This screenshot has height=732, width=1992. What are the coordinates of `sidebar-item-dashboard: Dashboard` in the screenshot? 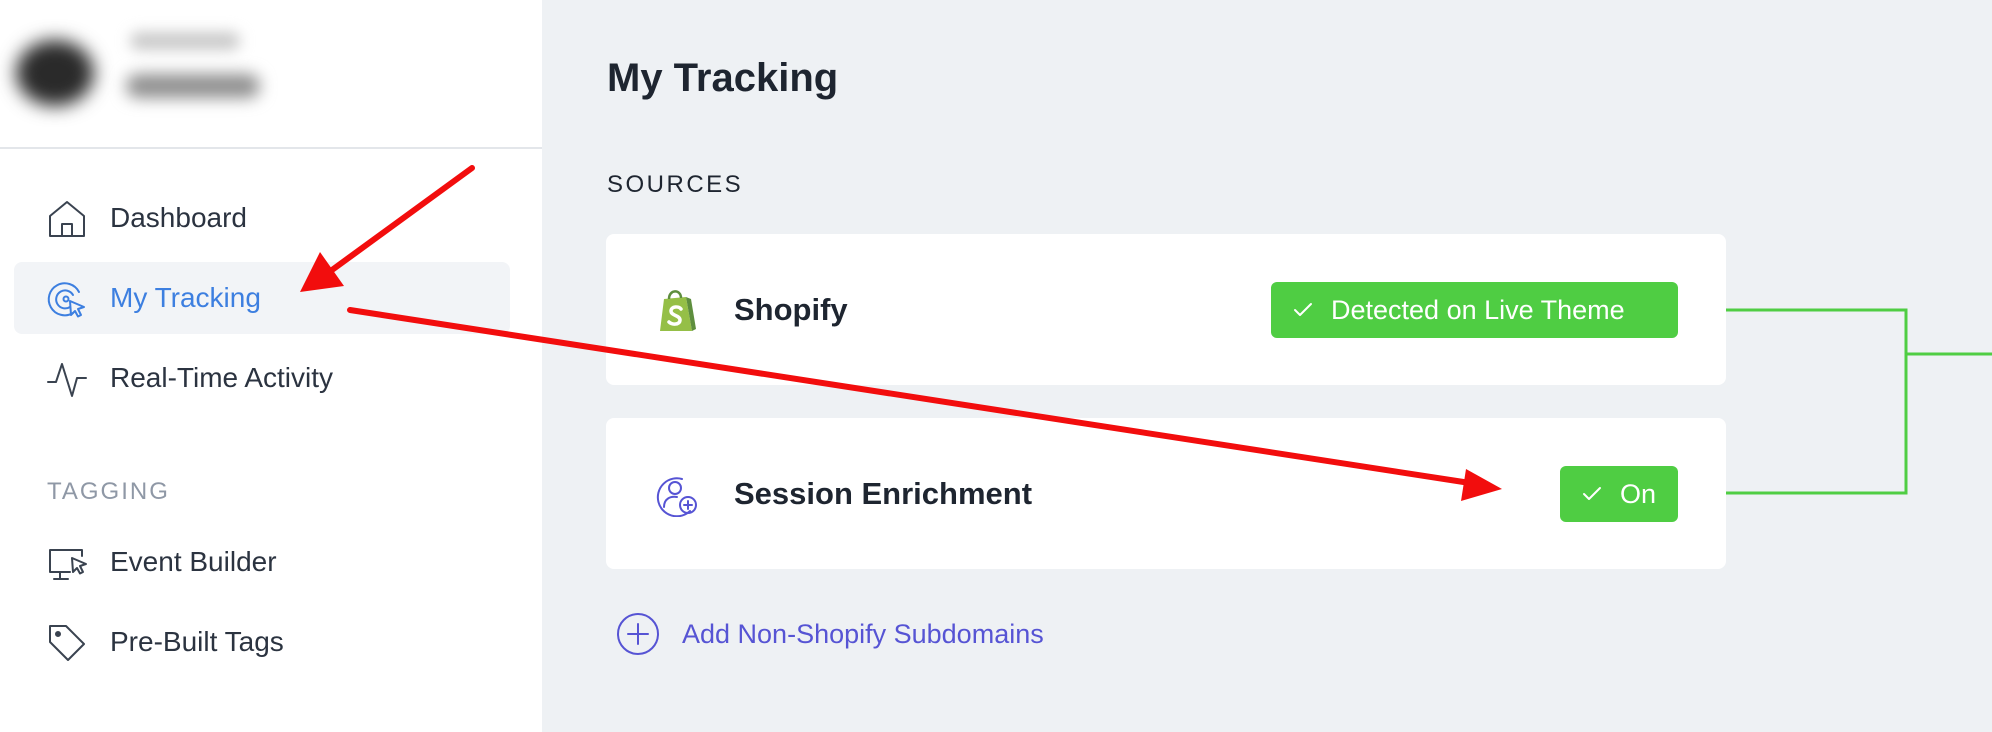 It's located at (262, 218).